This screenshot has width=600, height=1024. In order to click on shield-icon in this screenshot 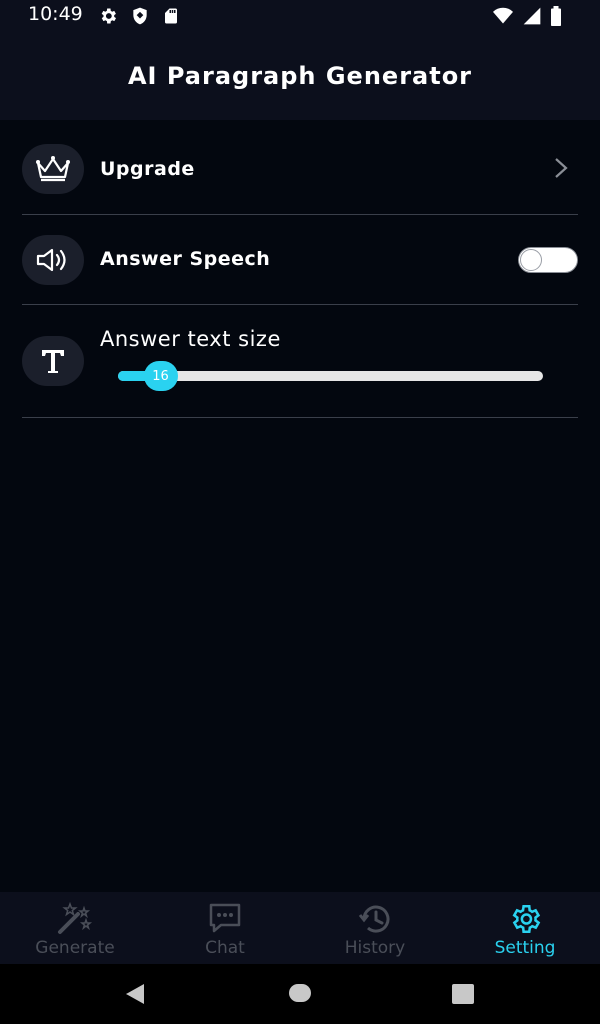, I will do `click(140, 16)`.